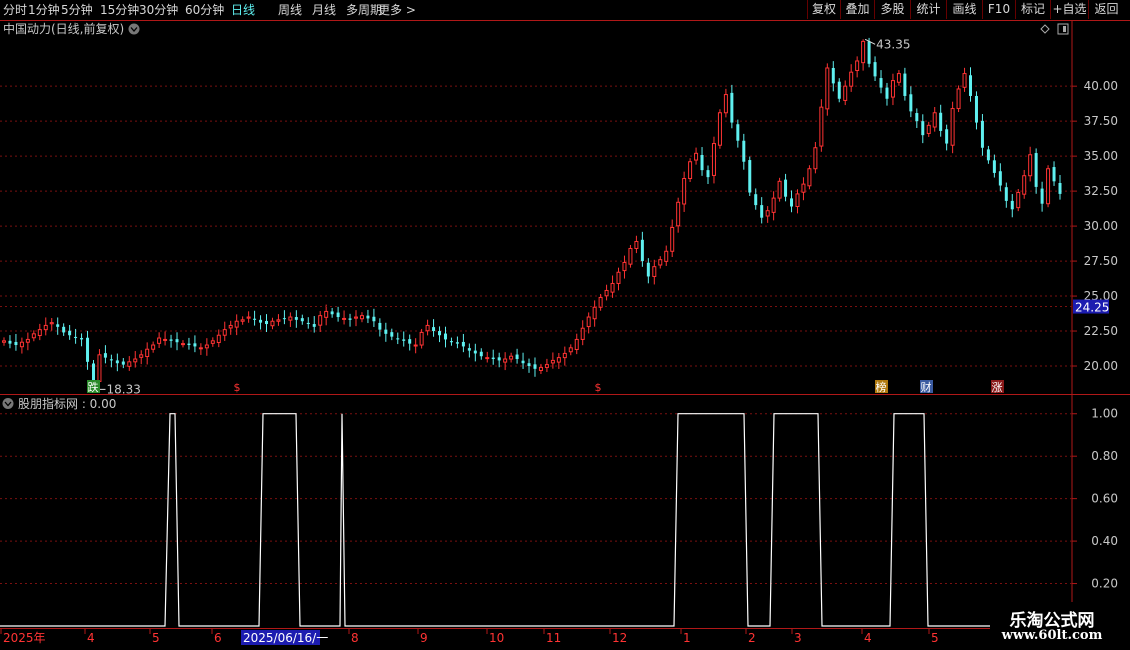  I want to click on indicator-tick-label: 0.20, so click(1104, 584).